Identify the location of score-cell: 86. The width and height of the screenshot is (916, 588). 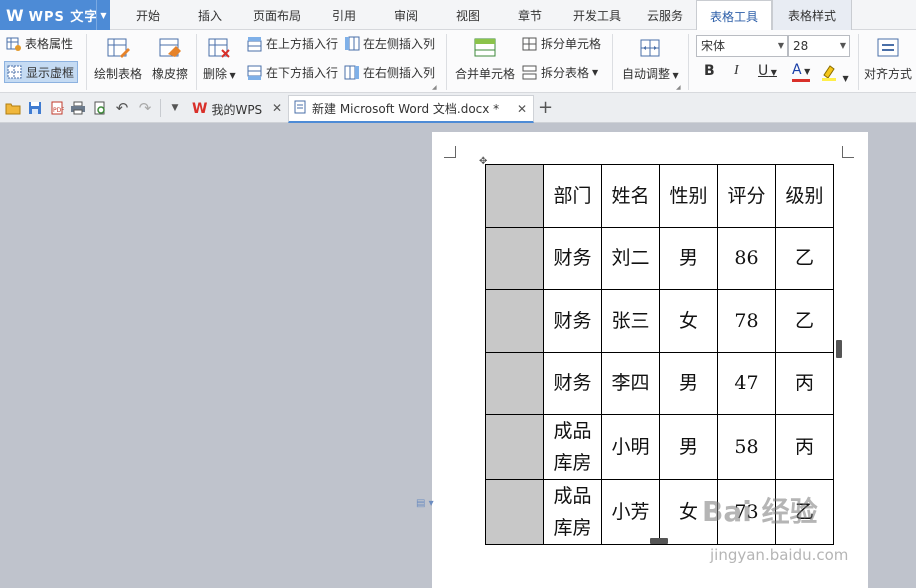
(746, 258).